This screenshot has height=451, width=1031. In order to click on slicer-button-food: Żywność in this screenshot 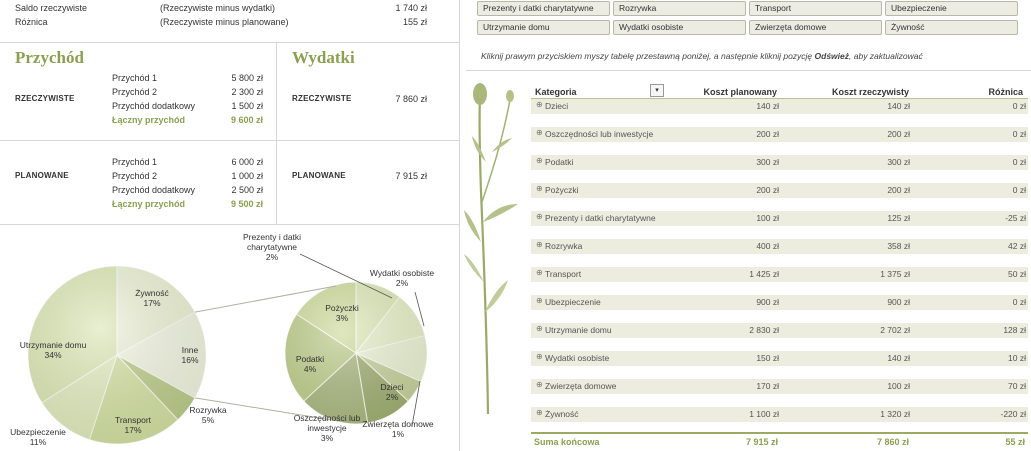, I will do `click(951, 27)`.